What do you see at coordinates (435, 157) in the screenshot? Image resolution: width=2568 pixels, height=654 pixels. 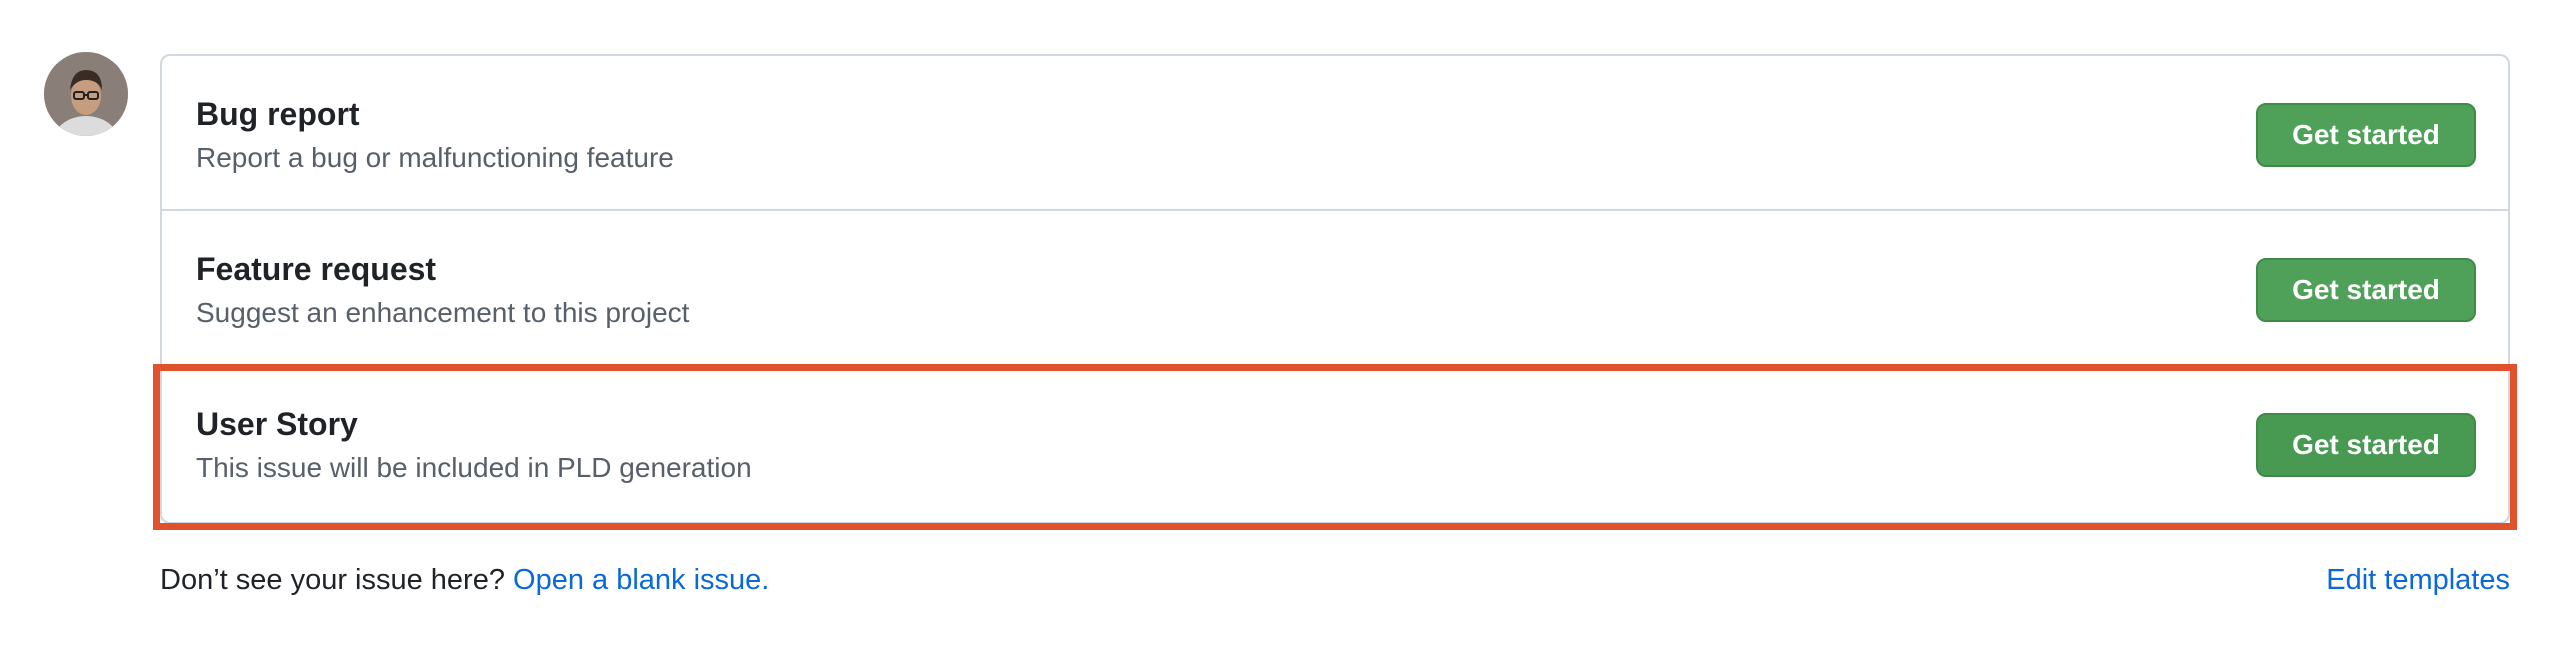 I see `template-description: Report a bug or malfunctioning feature` at bounding box center [435, 157].